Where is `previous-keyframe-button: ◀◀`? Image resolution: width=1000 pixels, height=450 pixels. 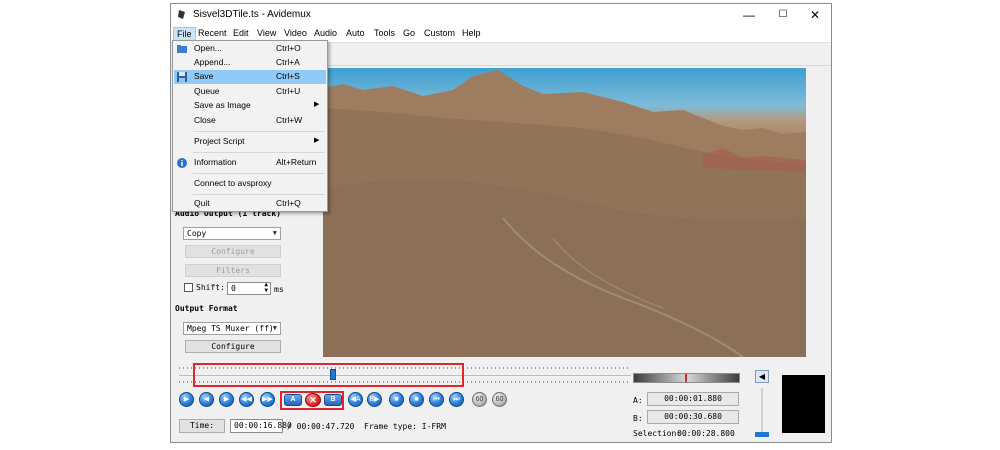
previous-keyframe-button: ◀◀ is located at coordinates (246, 399).